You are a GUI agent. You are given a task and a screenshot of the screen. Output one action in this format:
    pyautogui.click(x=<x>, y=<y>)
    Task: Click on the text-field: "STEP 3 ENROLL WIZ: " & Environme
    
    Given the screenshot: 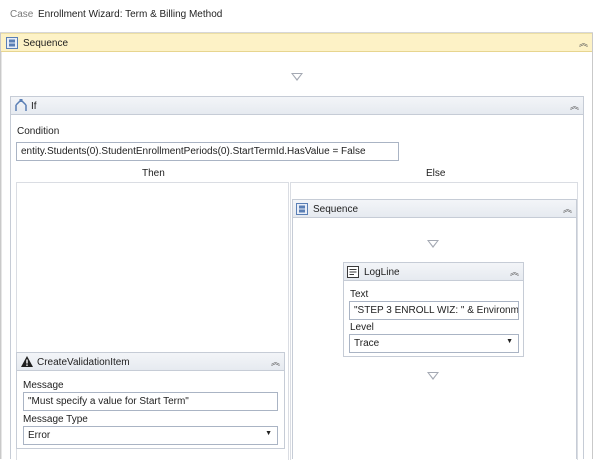 What is the action you would take?
    pyautogui.click(x=434, y=310)
    